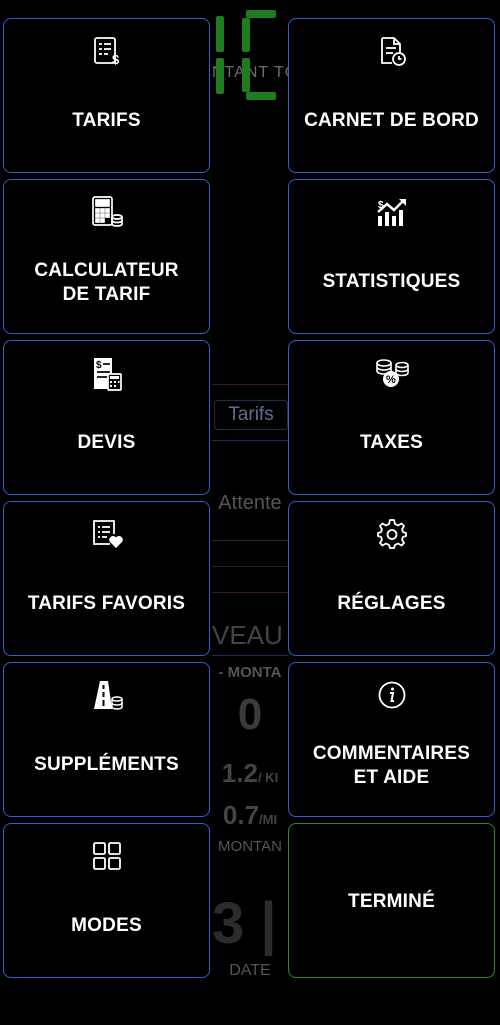 This screenshot has width=500, height=1025. I want to click on rate-mi: 0.7/MI, so click(250, 815).